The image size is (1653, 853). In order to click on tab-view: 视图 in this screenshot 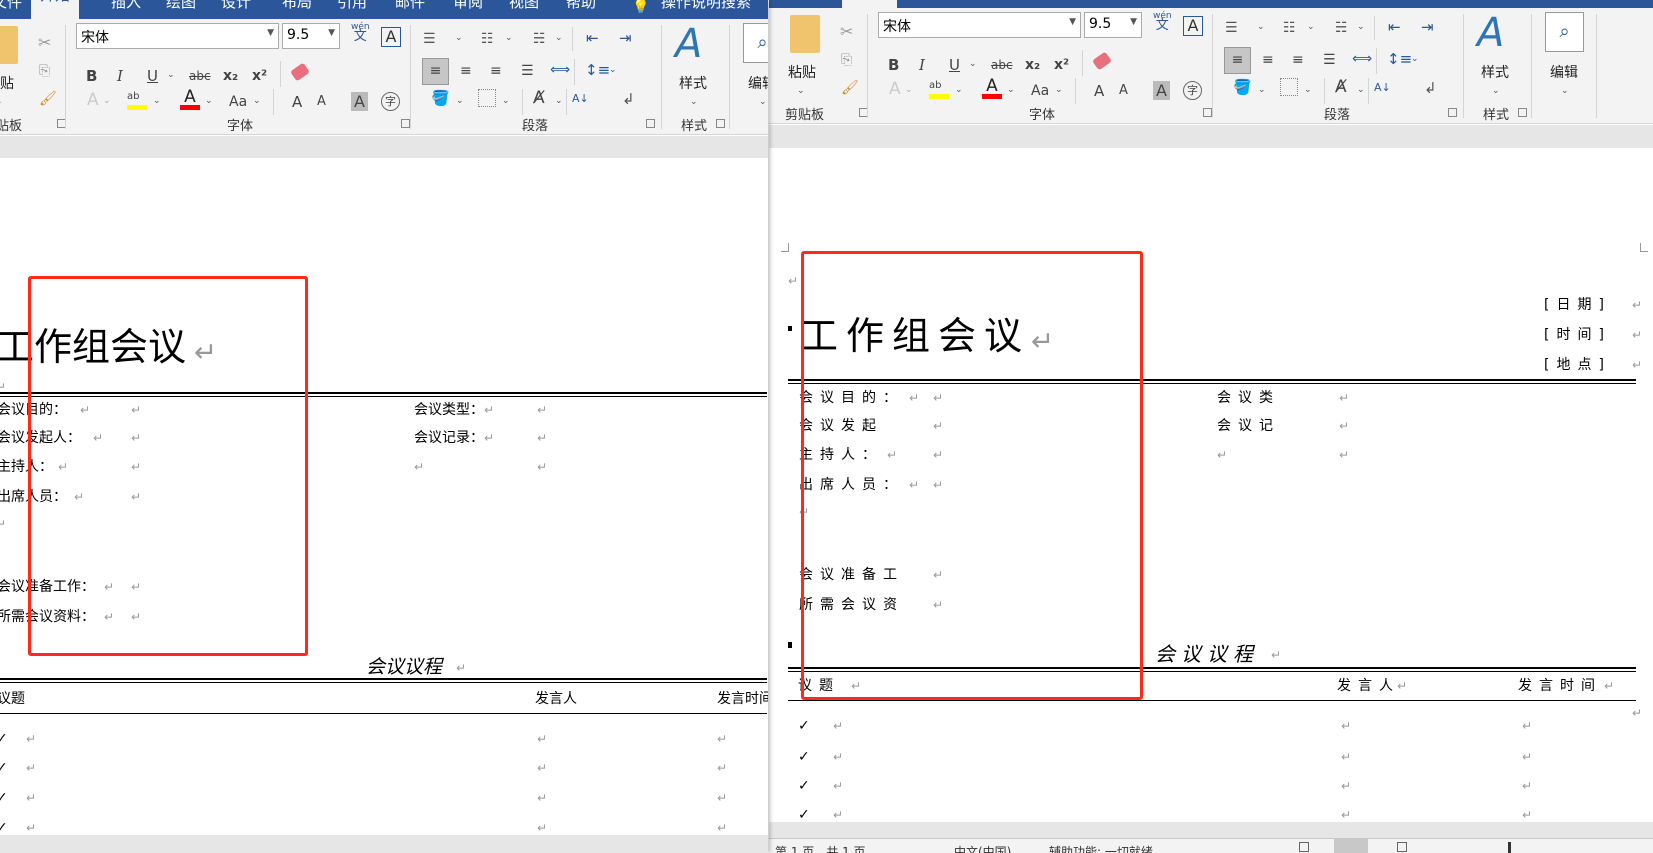, I will do `click(524, 6)`.